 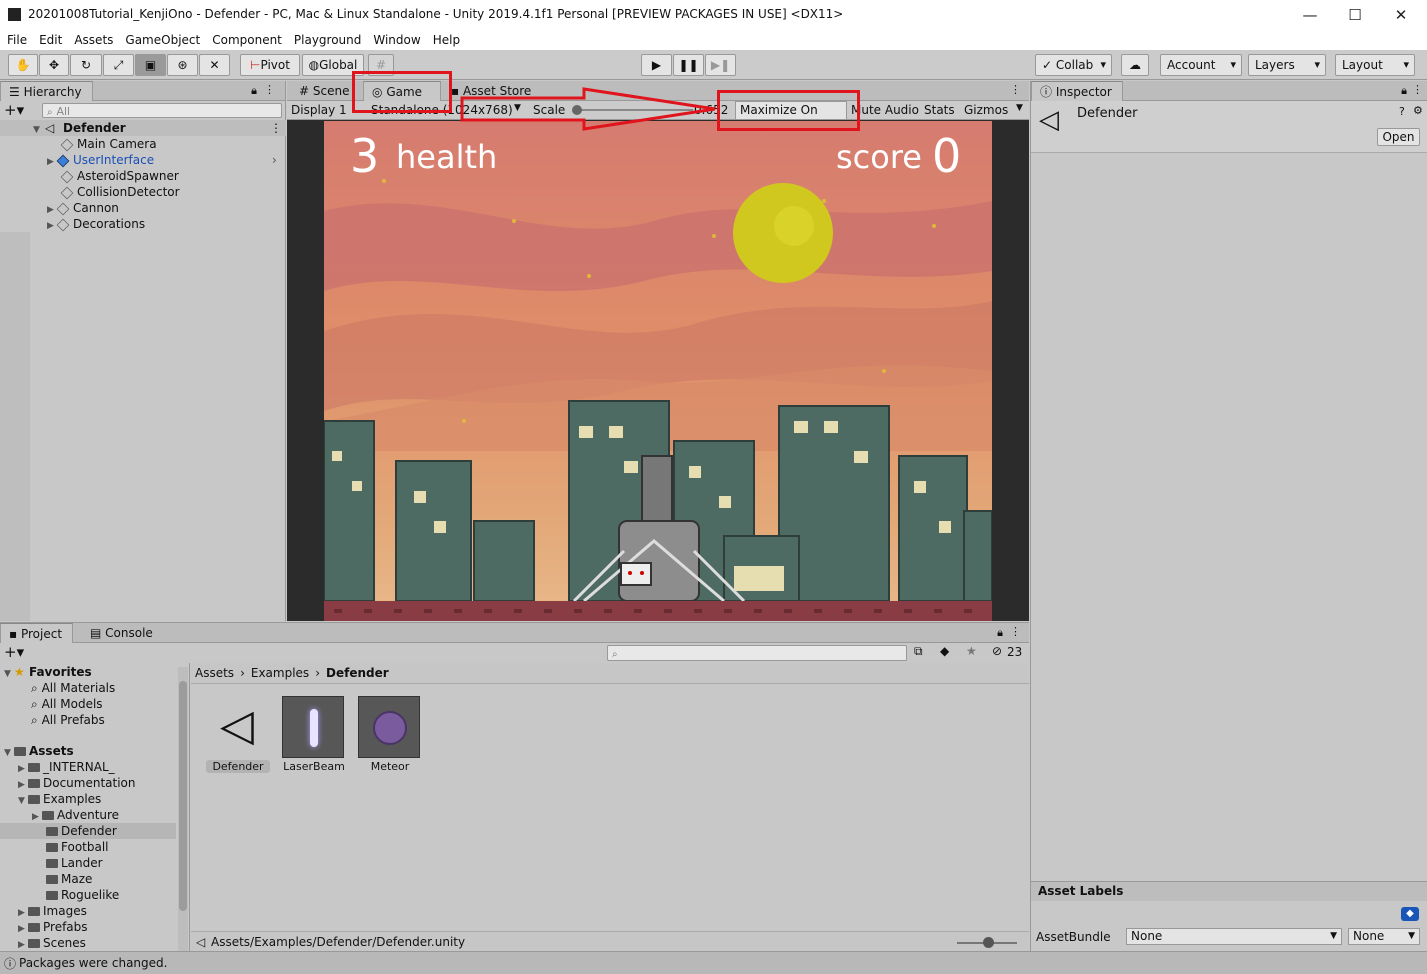 What do you see at coordinates (75, 815) in the screenshot?
I see `folder-adventure: ▶ Adventure` at bounding box center [75, 815].